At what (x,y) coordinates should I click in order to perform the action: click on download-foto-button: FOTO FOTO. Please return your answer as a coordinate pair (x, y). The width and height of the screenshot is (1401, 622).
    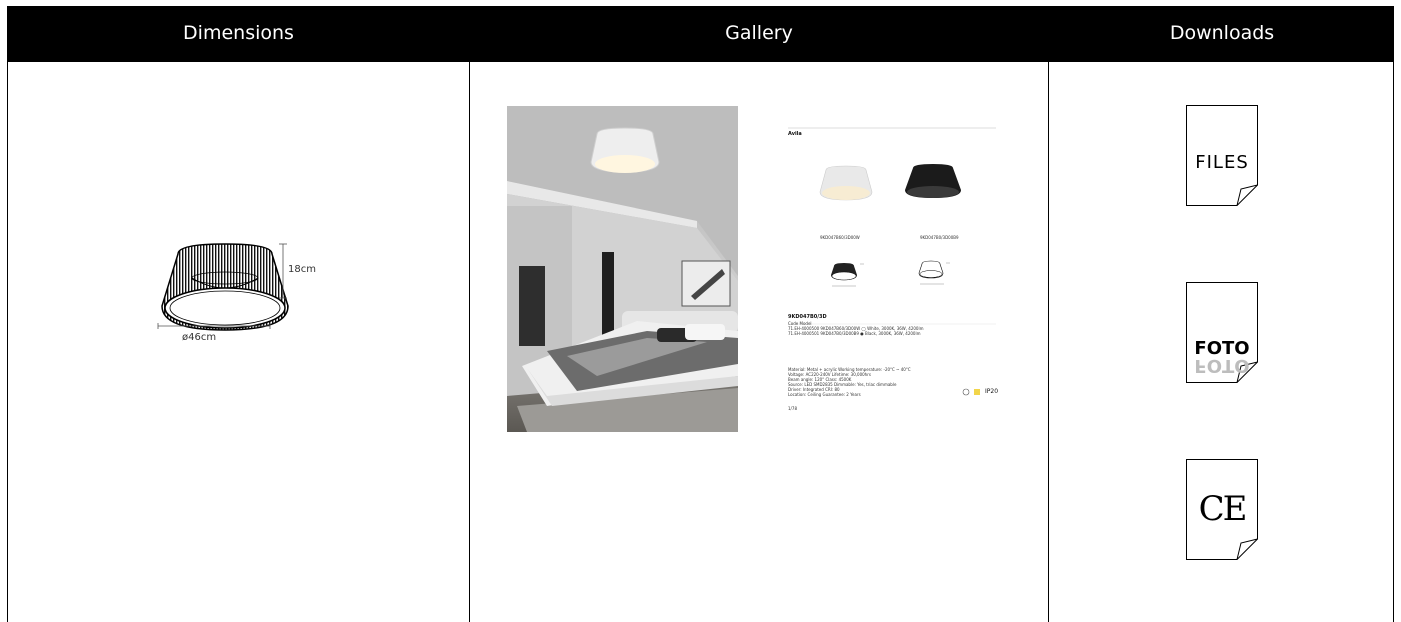
    Looking at the image, I should click on (1222, 332).